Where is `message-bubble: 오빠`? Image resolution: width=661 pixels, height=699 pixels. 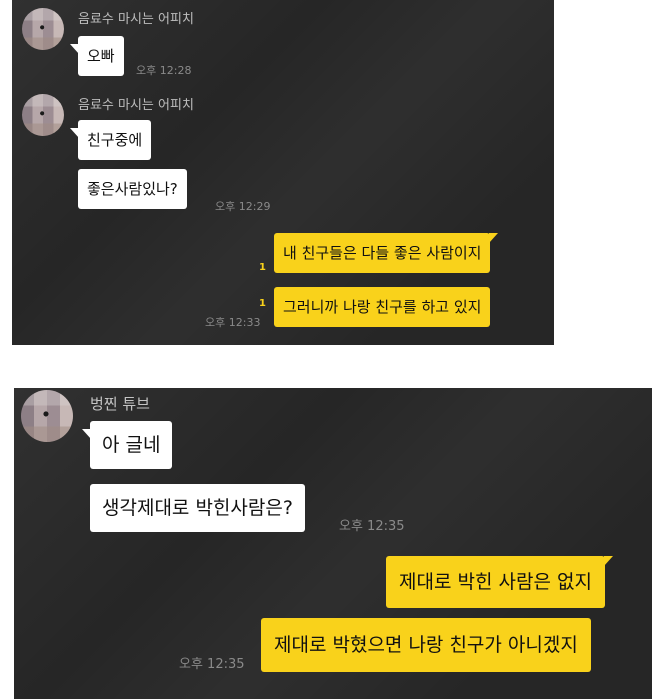
message-bubble: 오빠 is located at coordinates (97, 56).